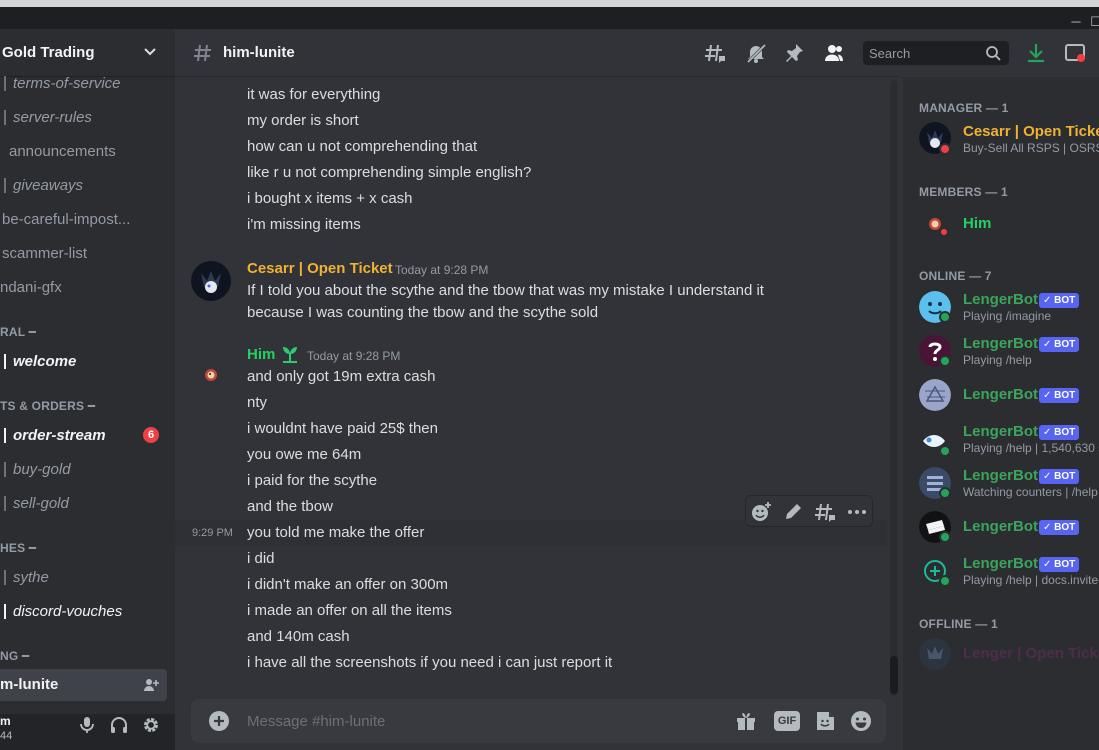  What do you see at coordinates (793, 512) in the screenshot?
I see `edit-pencil-icon` at bounding box center [793, 512].